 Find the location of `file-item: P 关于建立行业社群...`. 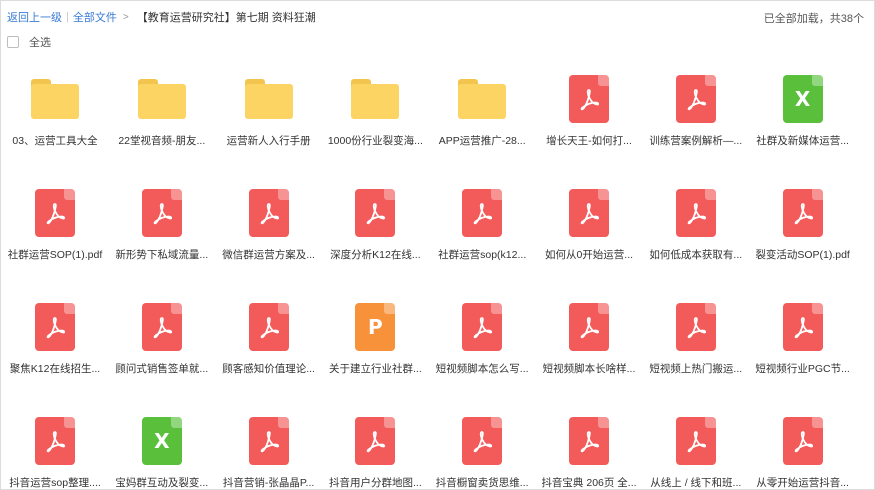

file-item: P 关于建立行业社群... is located at coordinates (375, 343).